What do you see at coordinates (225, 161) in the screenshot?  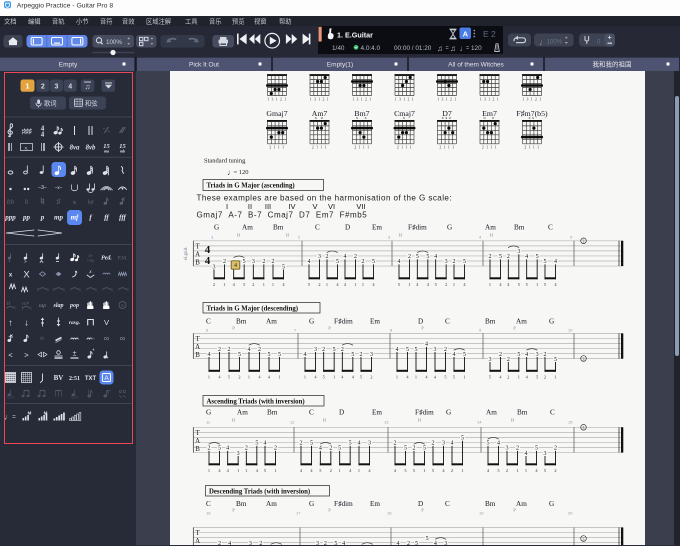 I see `svg-text: Standard tuning` at bounding box center [225, 161].